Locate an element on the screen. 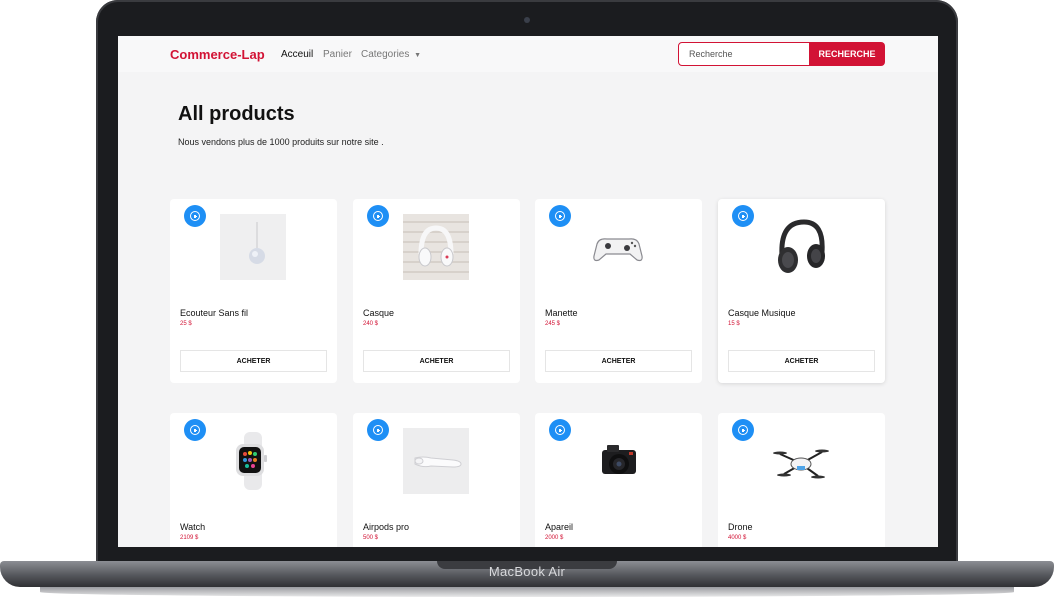 The image size is (1054, 606). product-card: Airpods pro 500 $ is located at coordinates (436, 480).